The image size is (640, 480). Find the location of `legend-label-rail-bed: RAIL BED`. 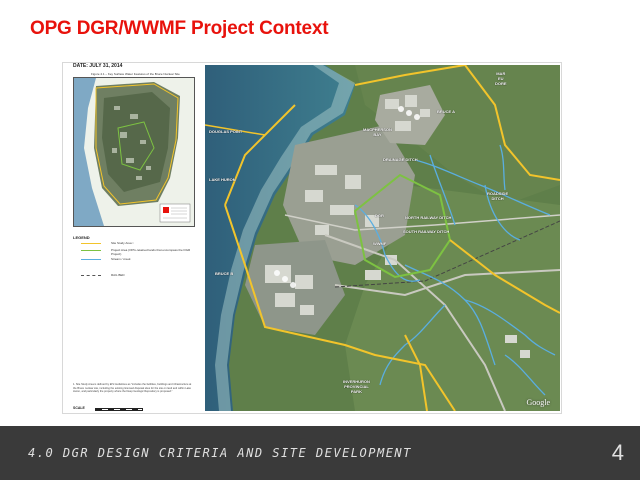

legend-label-rail-bed: RAIL BED is located at coordinates (118, 275).